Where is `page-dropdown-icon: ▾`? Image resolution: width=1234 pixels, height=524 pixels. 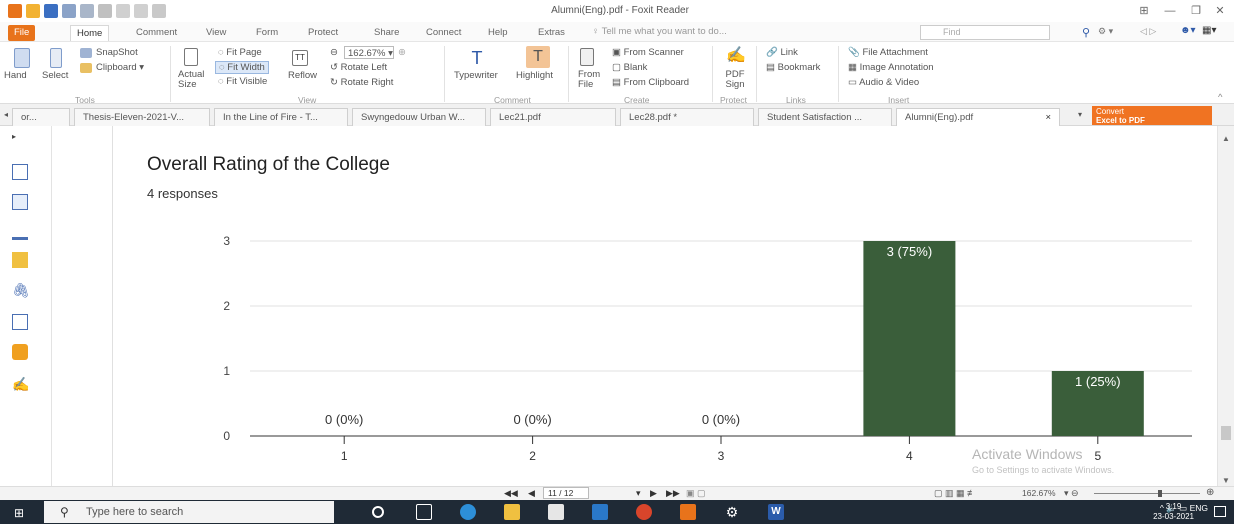 page-dropdown-icon: ▾ is located at coordinates (638, 493).